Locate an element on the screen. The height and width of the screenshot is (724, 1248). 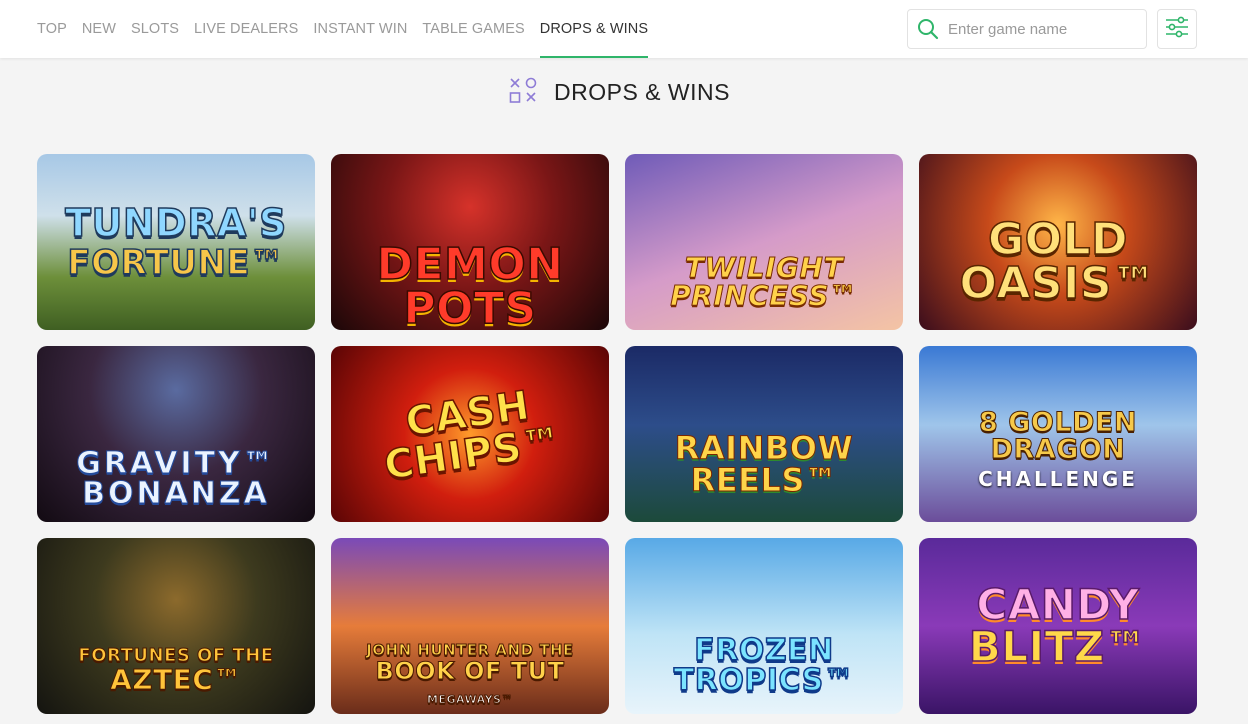
nav-item-top: TOP is located at coordinates (52, 29).